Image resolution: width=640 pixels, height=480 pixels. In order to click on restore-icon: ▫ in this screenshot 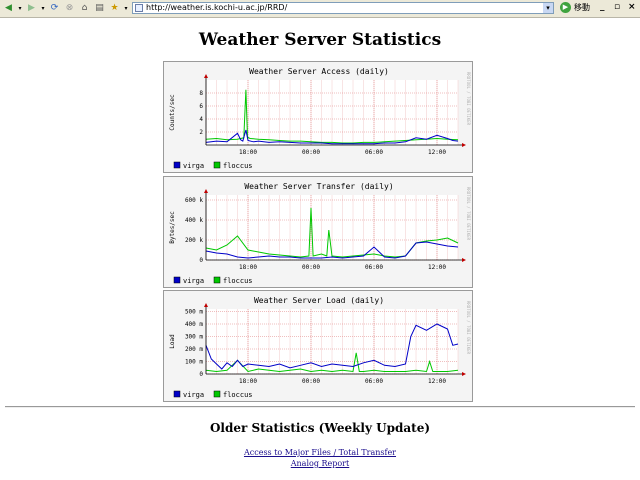, I will do `click(617, 7)`.